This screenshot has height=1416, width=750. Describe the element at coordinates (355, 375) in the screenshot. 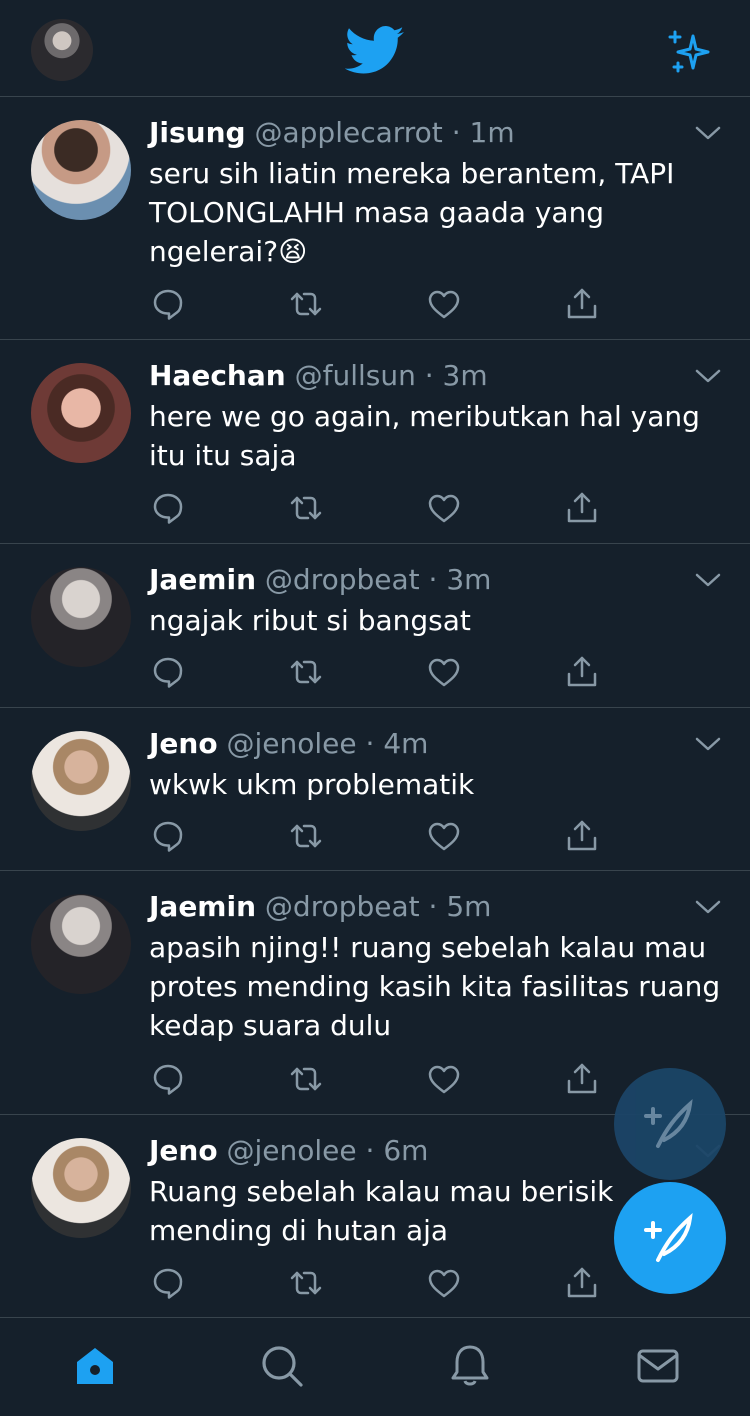

I see `handle: @fullsun` at that location.